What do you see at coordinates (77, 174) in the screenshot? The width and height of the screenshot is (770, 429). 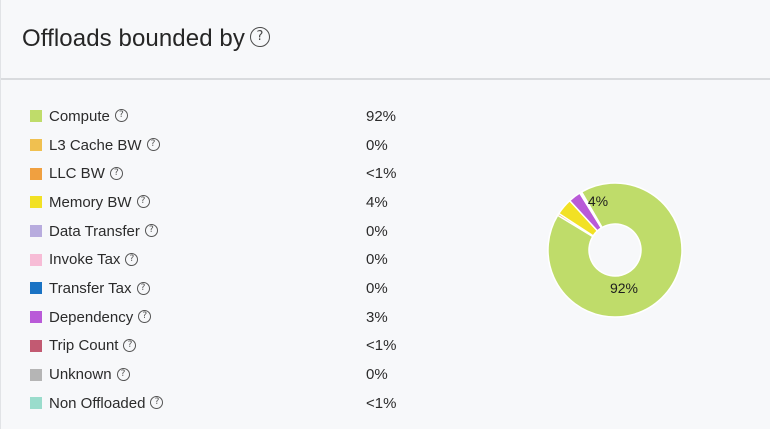 I see `legend-label: LLC BW` at bounding box center [77, 174].